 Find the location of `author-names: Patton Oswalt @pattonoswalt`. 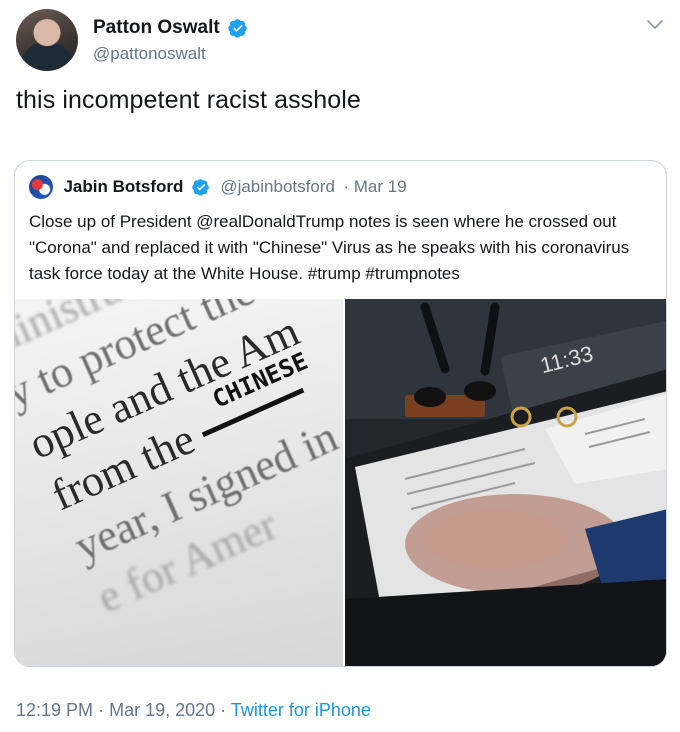

author-names: Patton Oswalt @pattonoswalt is located at coordinates (170, 40).